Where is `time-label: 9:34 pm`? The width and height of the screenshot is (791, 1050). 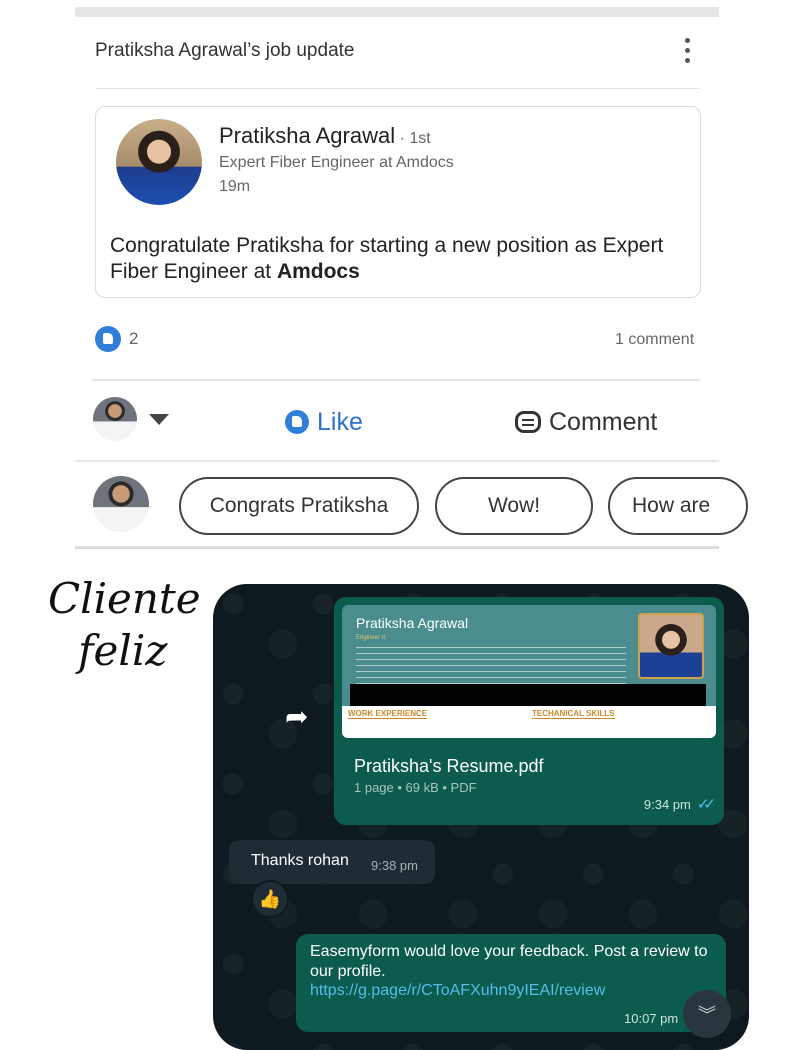
time-label: 9:34 pm is located at coordinates (667, 804).